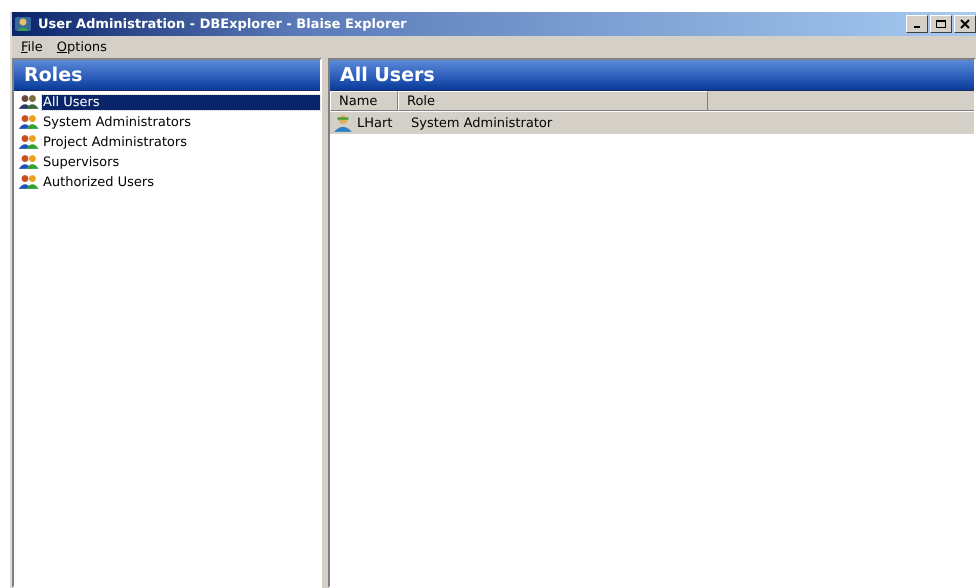 The width and height of the screenshot is (976, 588). I want to click on table-cell: System Administrator, so click(481, 123).